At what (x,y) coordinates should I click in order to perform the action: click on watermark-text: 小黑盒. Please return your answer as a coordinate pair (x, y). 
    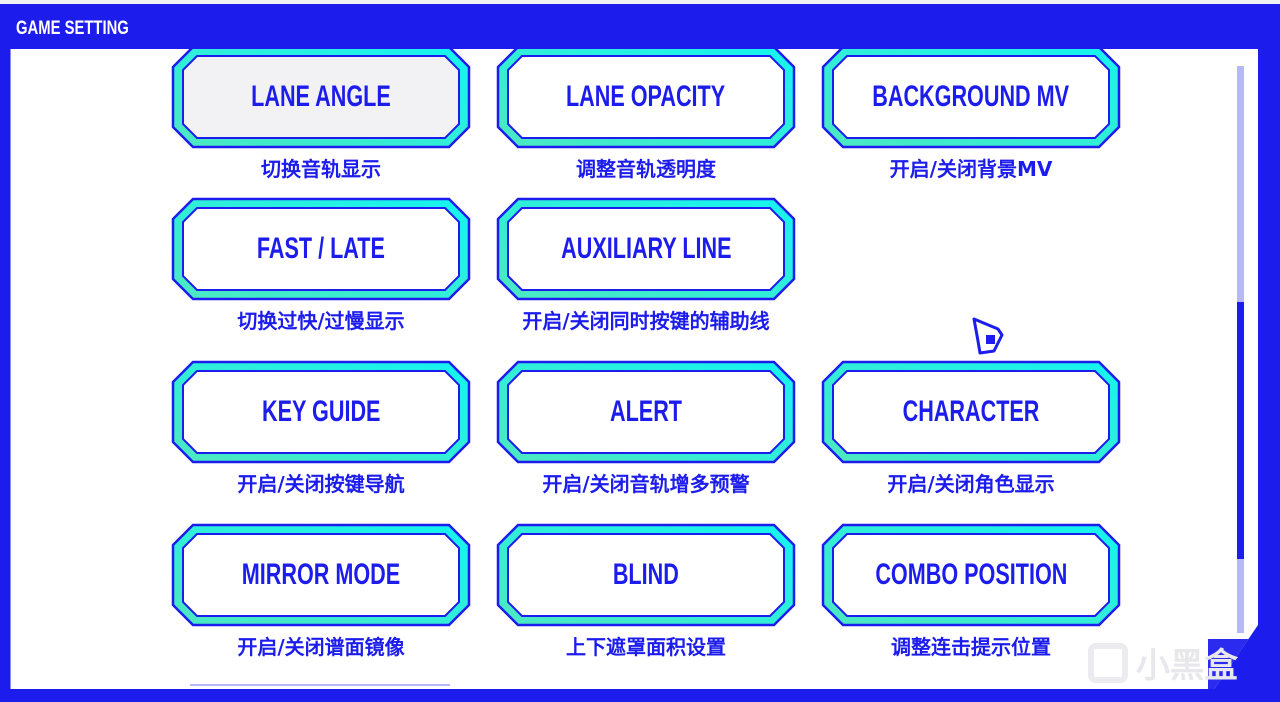
    Looking at the image, I should click on (1187, 666).